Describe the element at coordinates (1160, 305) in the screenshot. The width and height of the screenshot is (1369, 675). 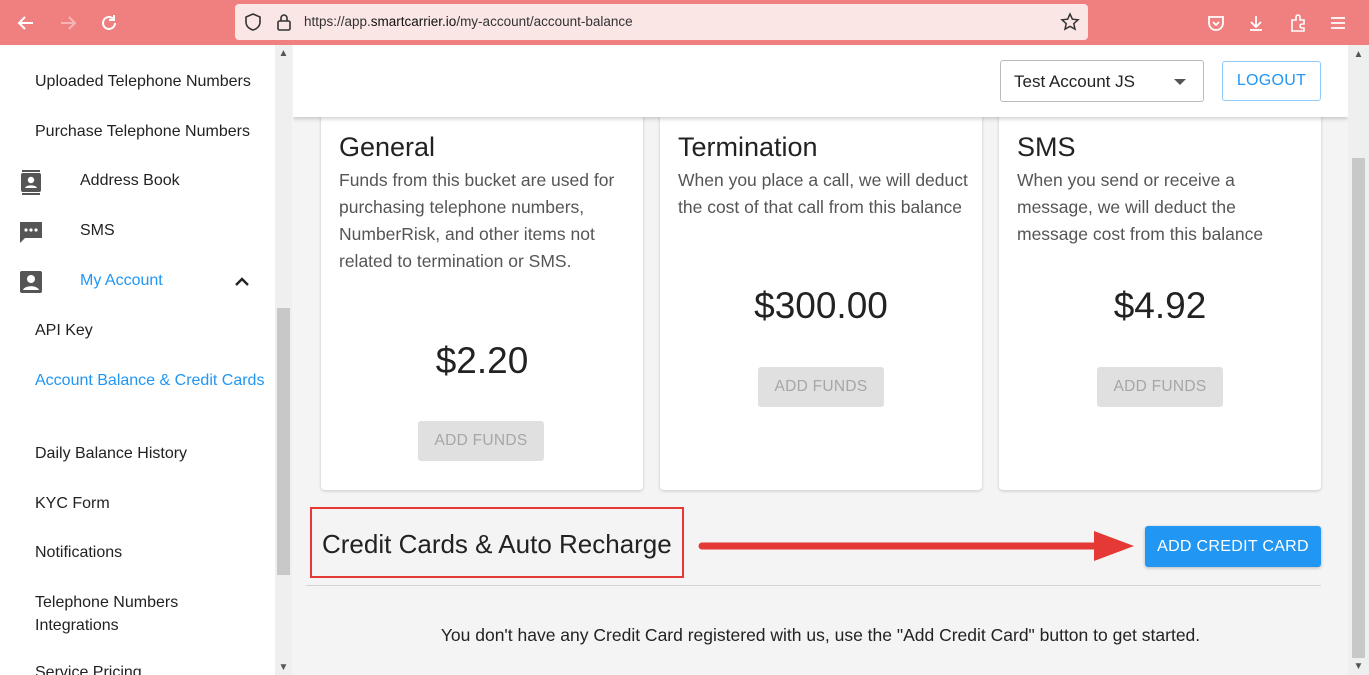
I see `card-amount: $4.92` at that location.